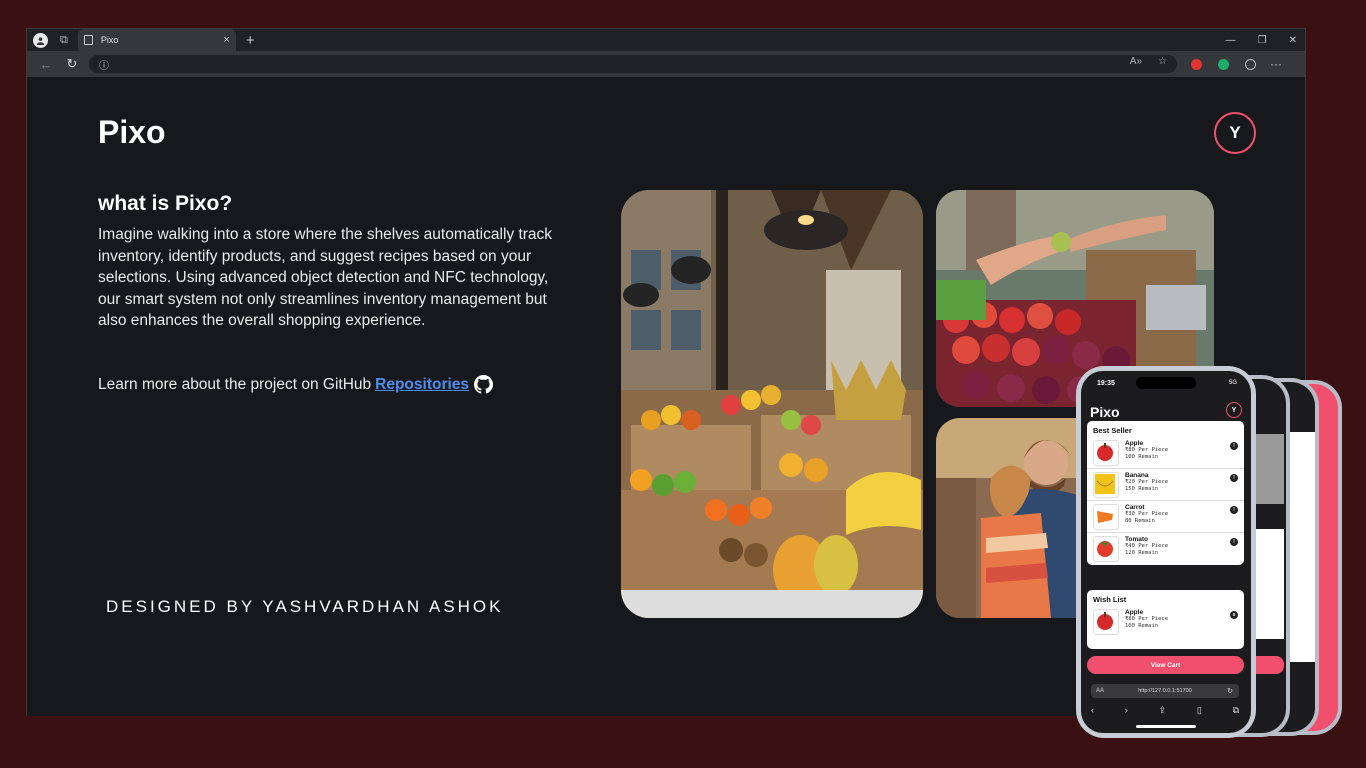 This screenshot has width=1366, height=768. I want to click on tomato-icon, so click(1106, 549).